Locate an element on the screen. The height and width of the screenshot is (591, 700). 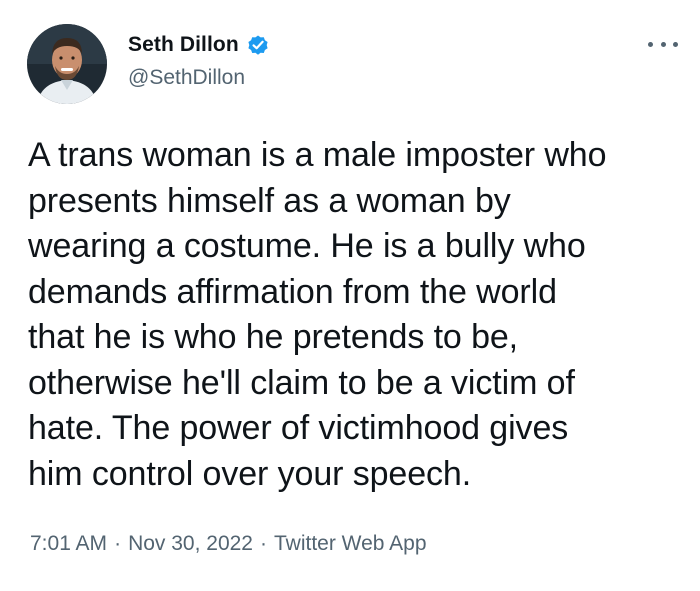
avatar-image is located at coordinates (67, 64).